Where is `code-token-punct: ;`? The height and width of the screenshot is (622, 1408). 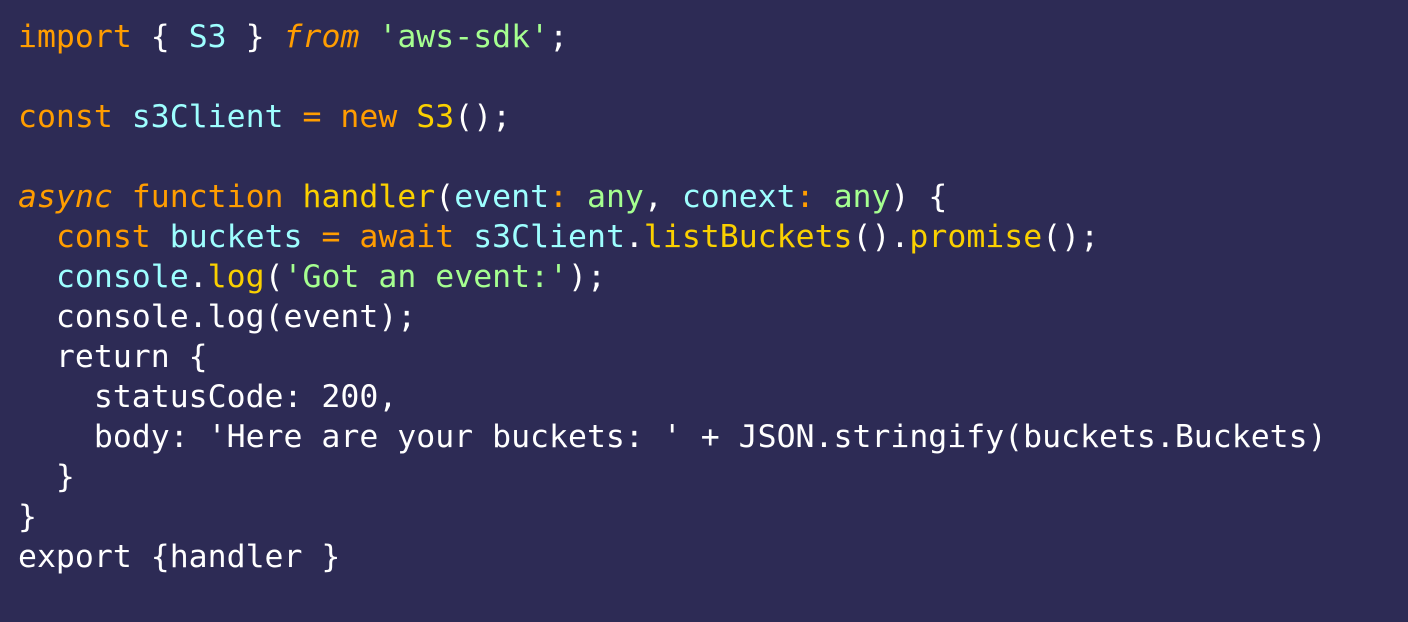
code-token-punct: ; is located at coordinates (559, 37).